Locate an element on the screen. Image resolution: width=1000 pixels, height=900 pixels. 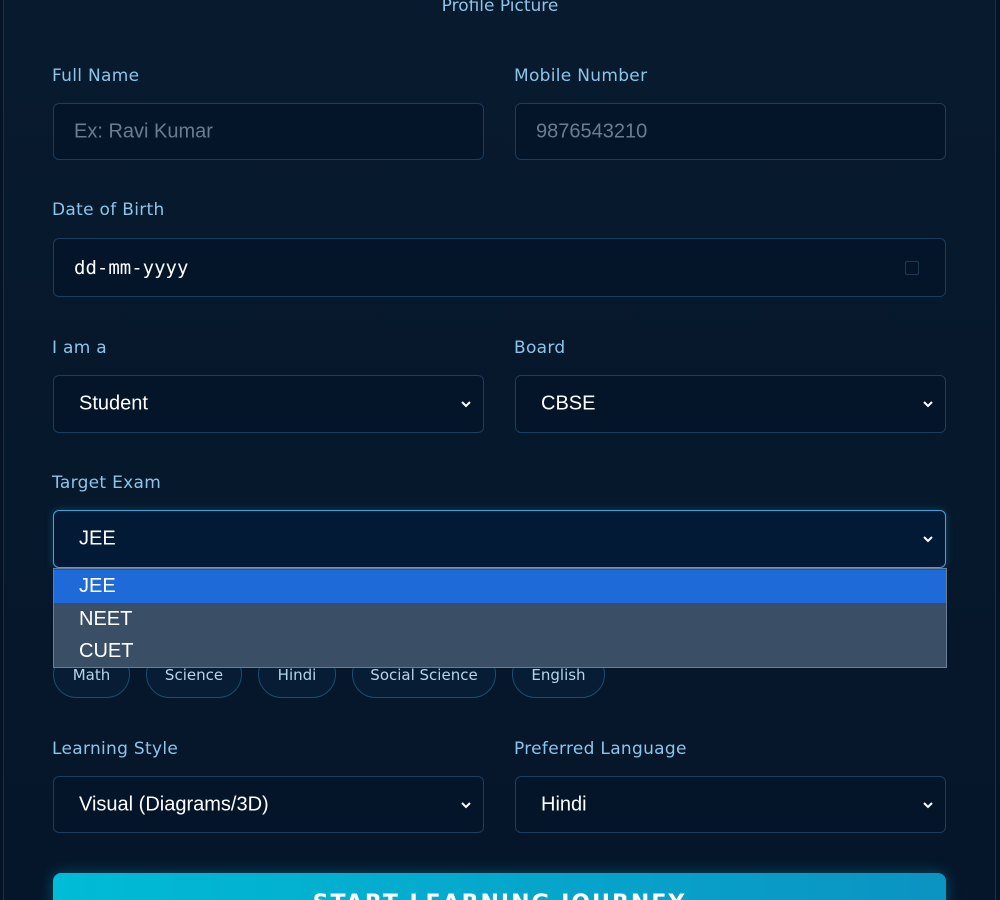
option-neet: NEET is located at coordinates (500, 619).